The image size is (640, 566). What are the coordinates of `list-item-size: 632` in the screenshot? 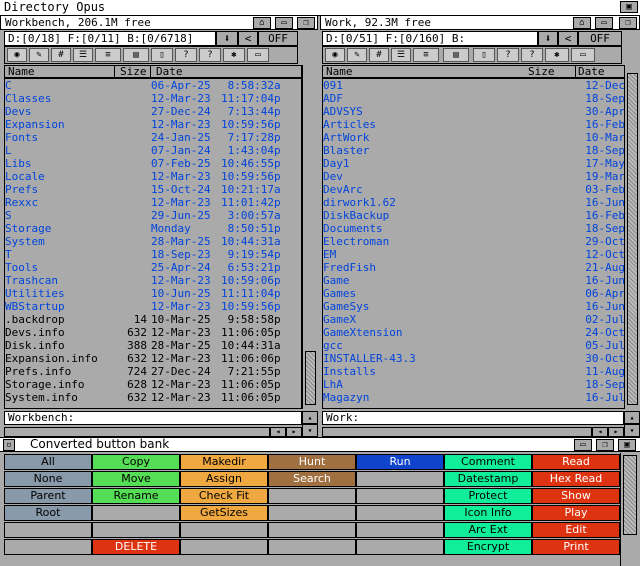 It's located at (132, 358).